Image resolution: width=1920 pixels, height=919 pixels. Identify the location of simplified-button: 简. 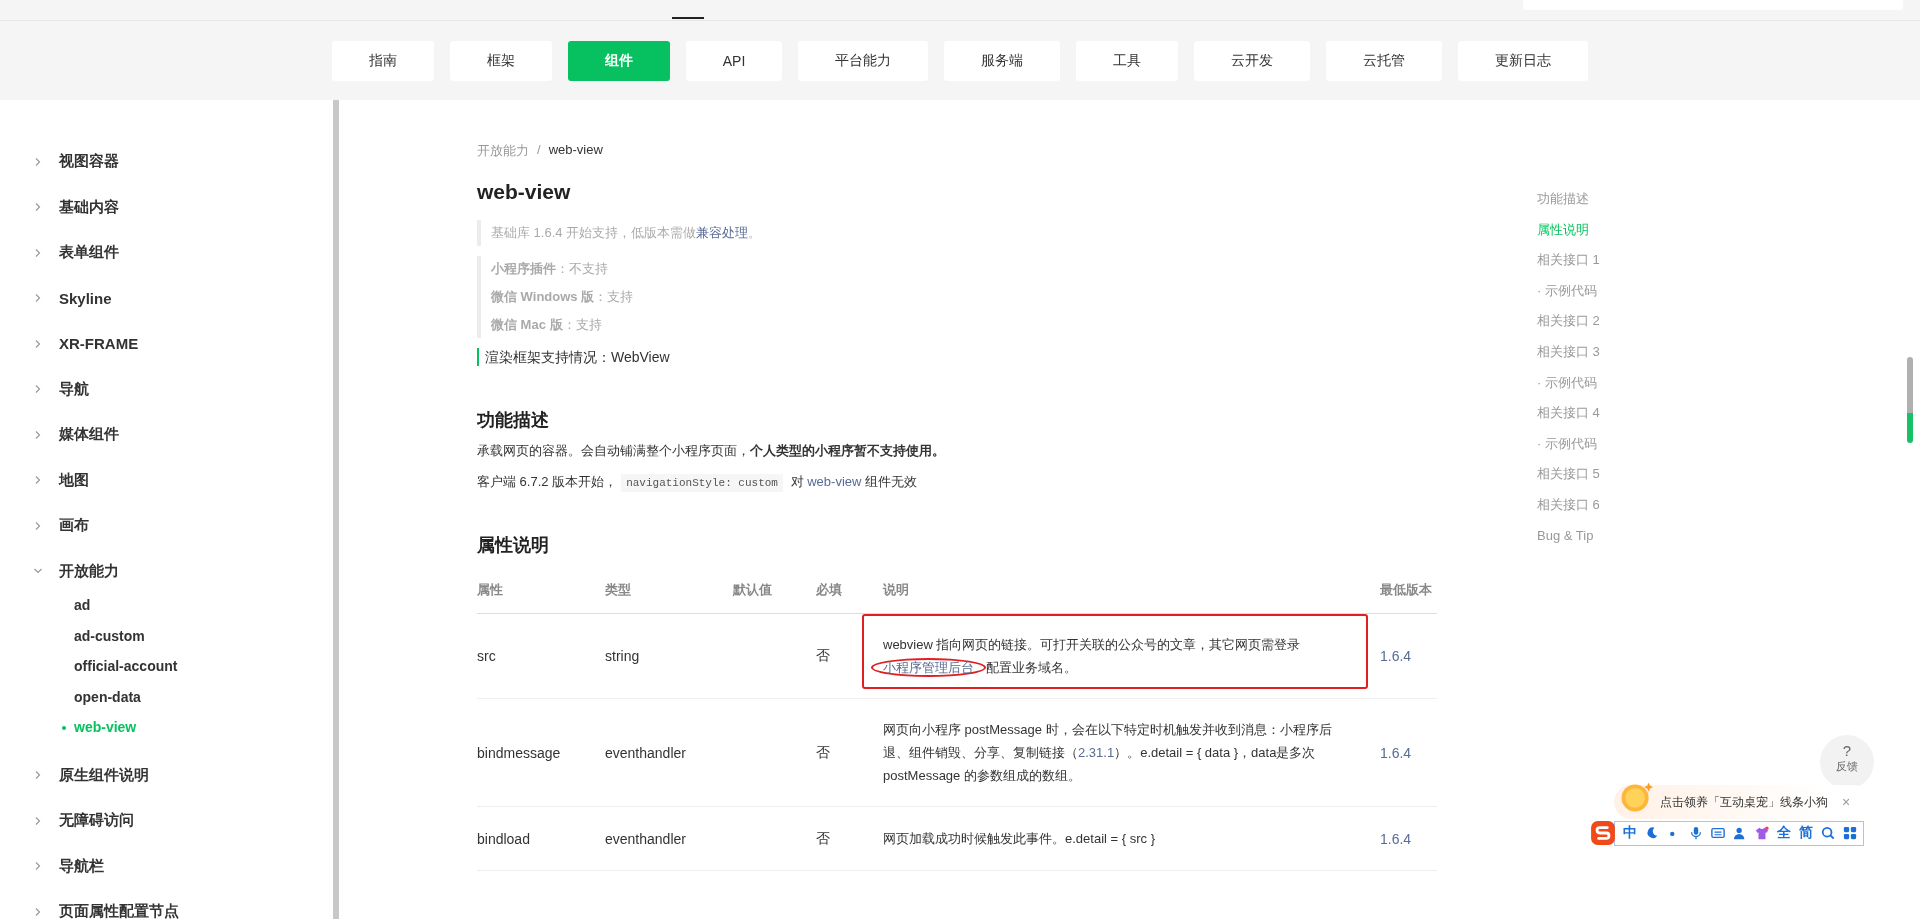
(1806, 833).